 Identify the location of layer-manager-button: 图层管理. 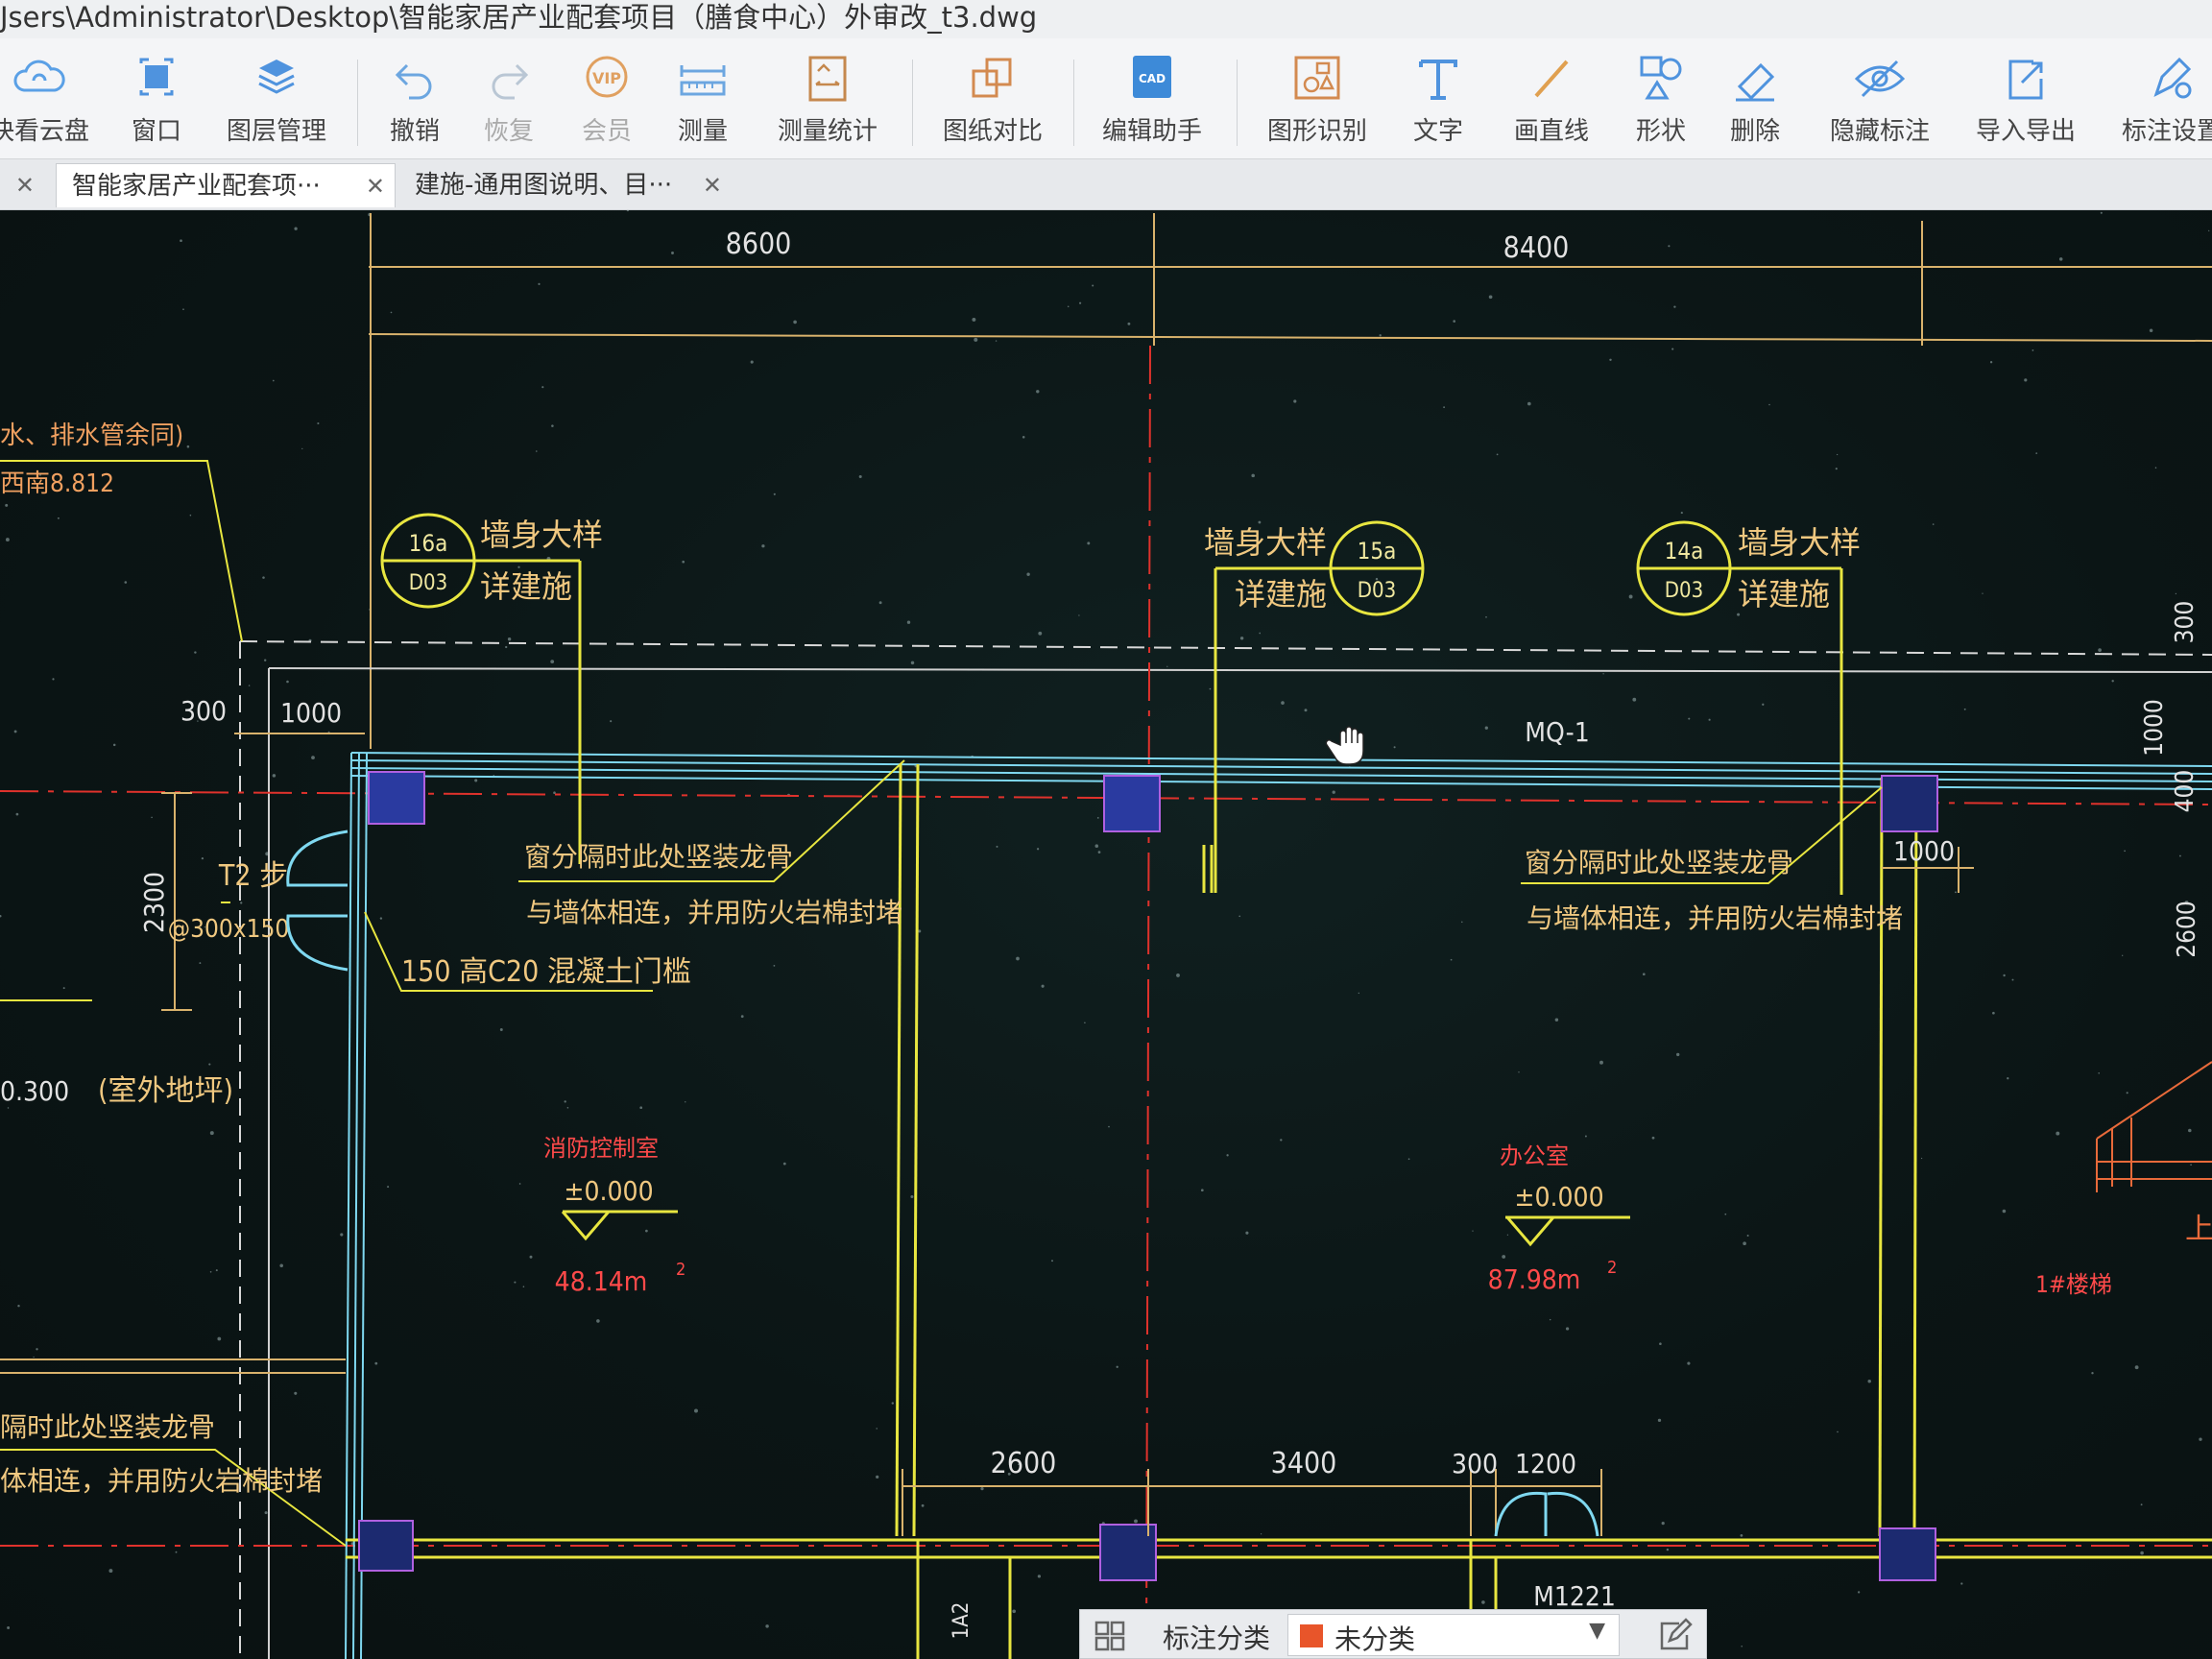
(276, 102).